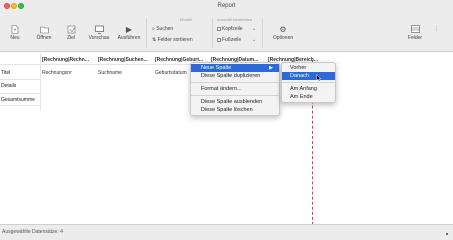 This screenshot has height=240, width=453. I want to click on footer-checkbox-box, so click(219, 39).